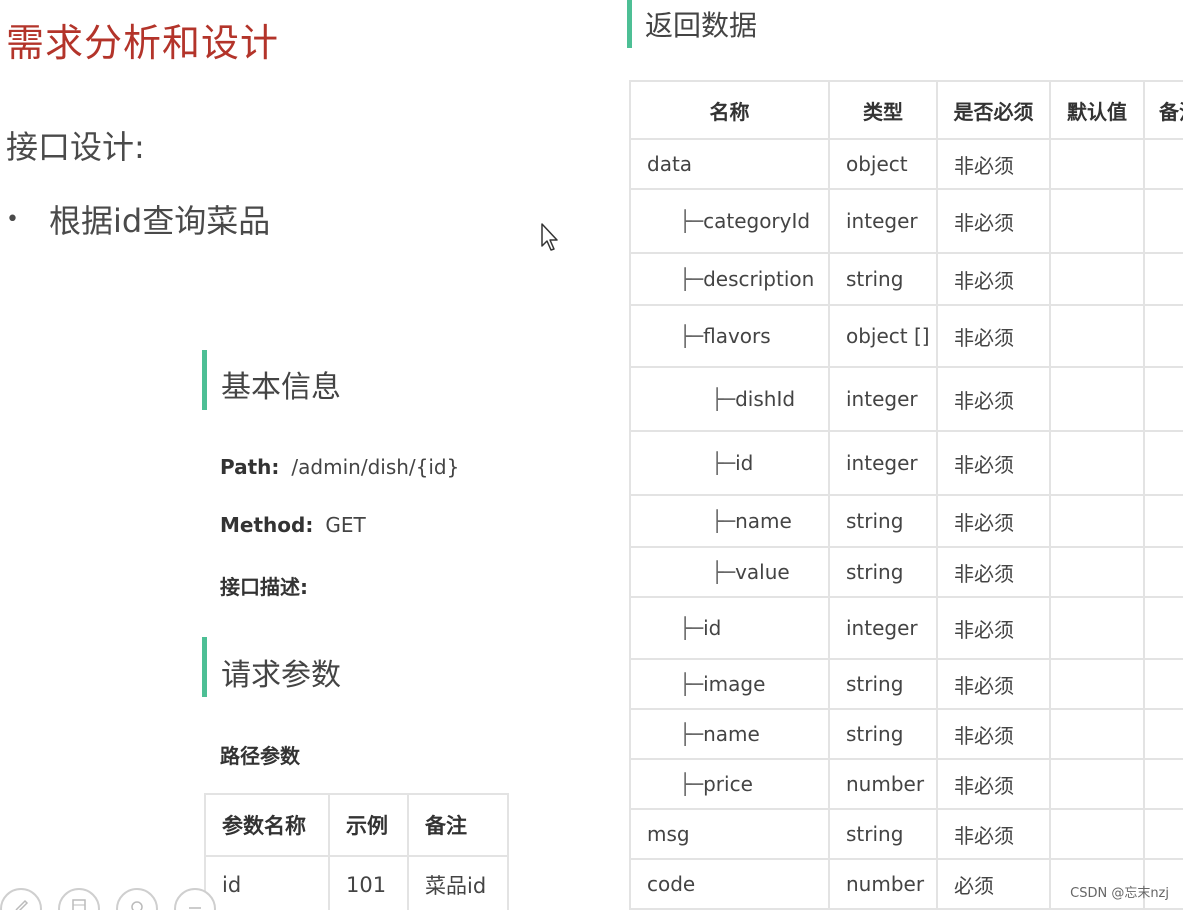 The height and width of the screenshot is (910, 1183). I want to click on pen-icon, so click(21, 899).